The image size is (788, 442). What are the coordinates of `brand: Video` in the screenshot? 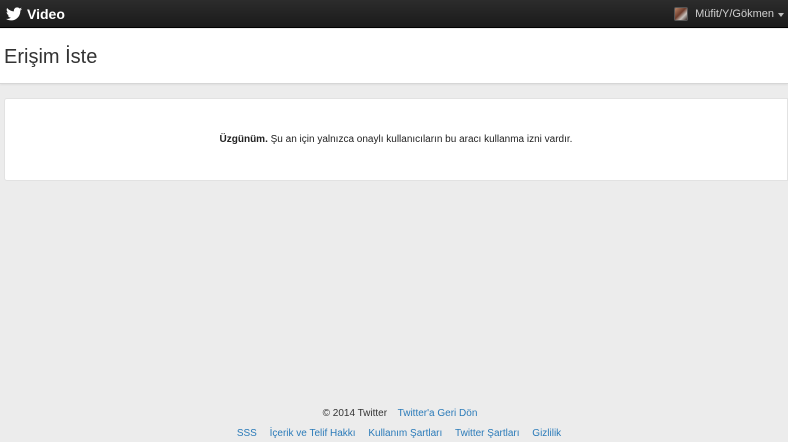 It's located at (35, 14).